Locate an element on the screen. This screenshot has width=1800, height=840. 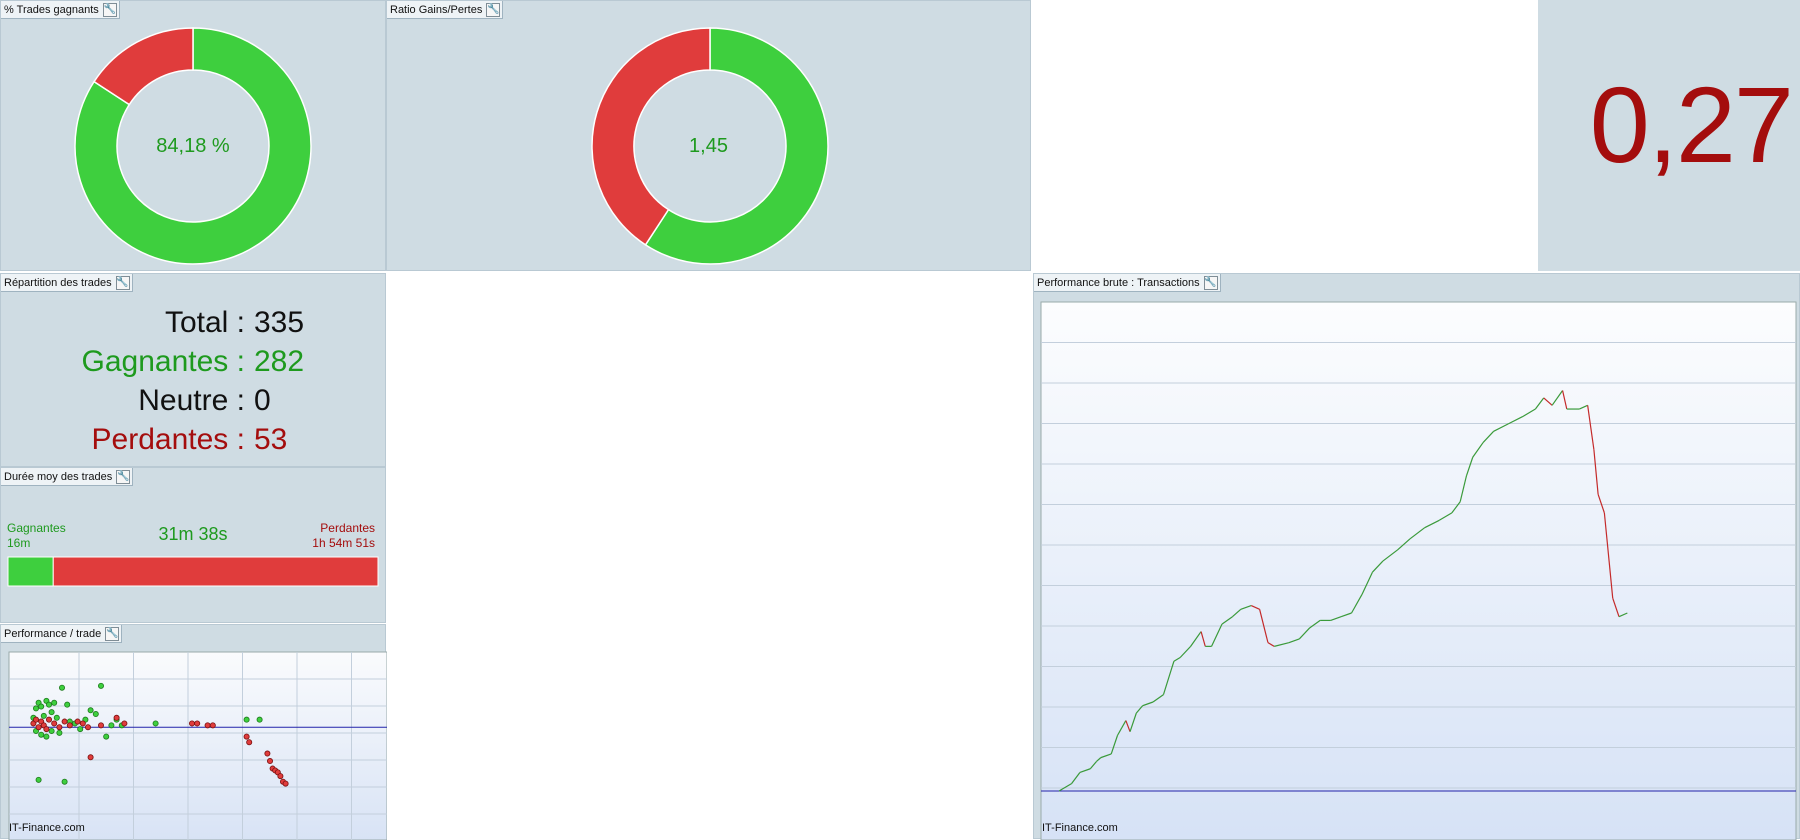
duration-bar-gagnantes is located at coordinates (30, 571).